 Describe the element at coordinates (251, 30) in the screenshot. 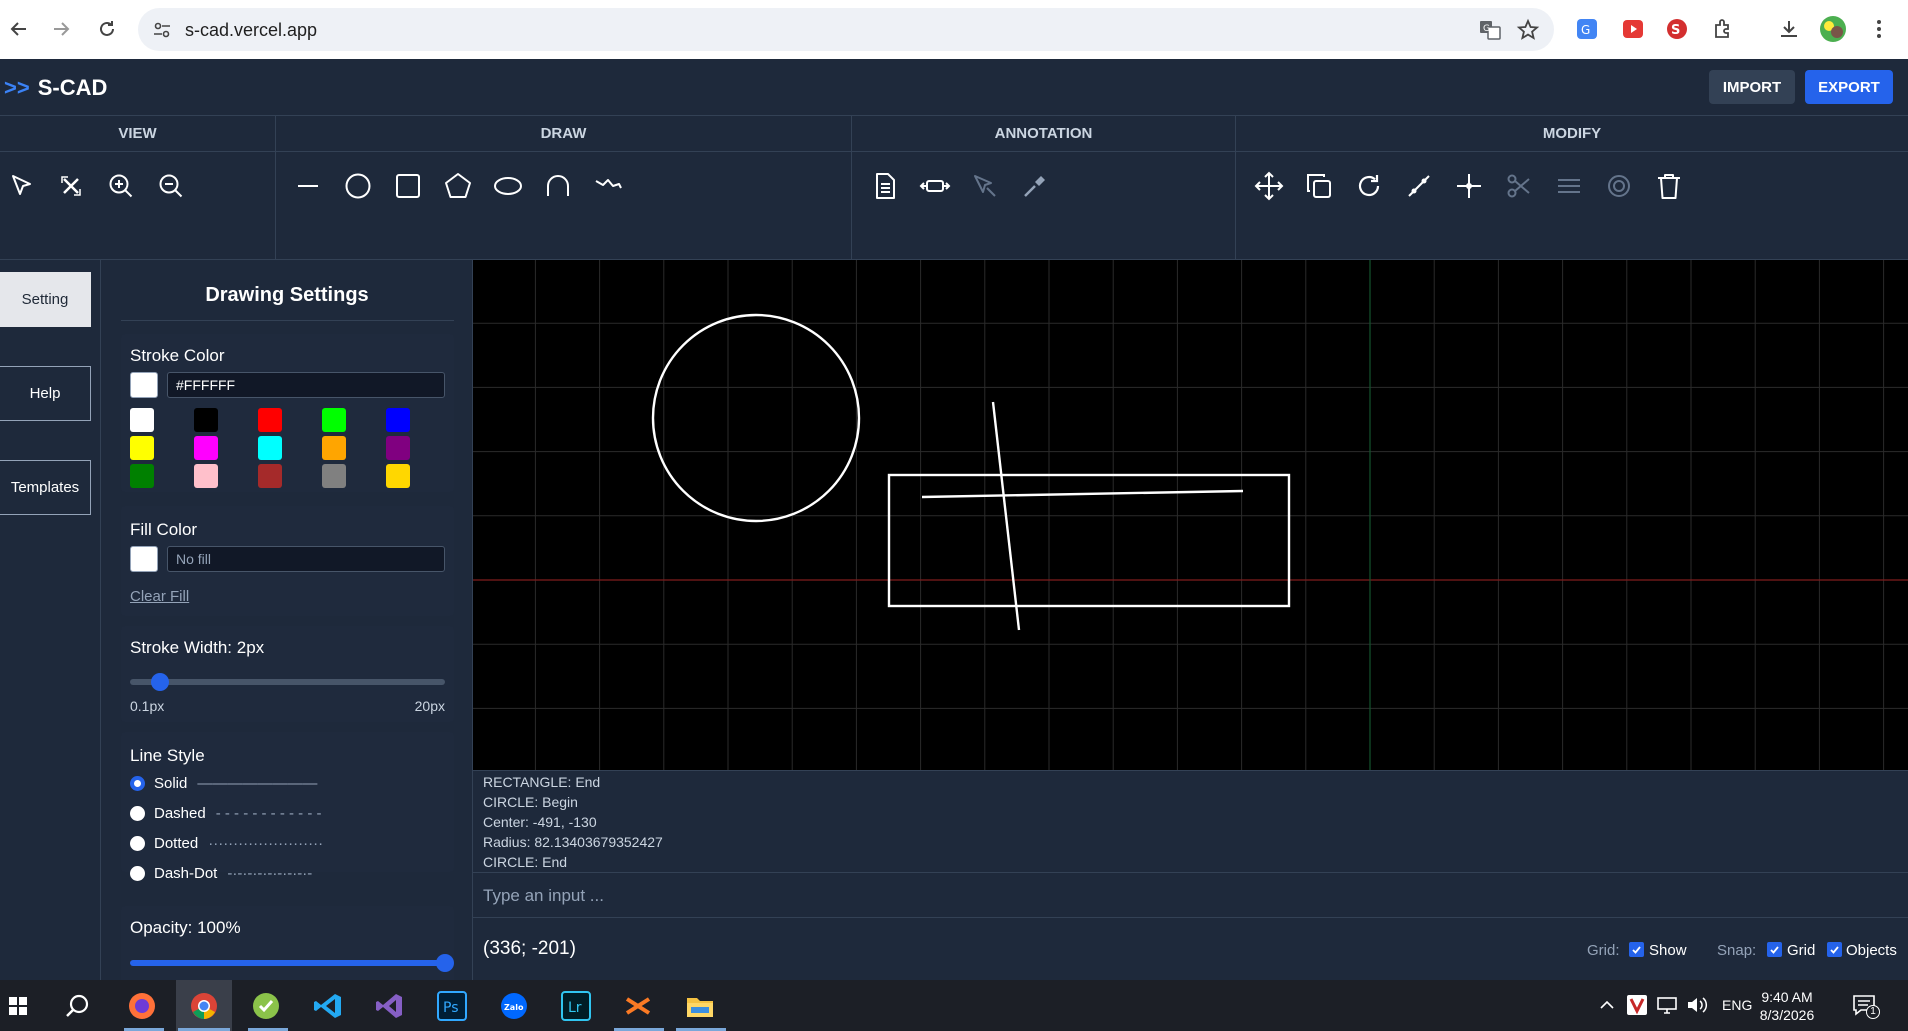

I see `url-text: s-cad.vercel.app` at that location.